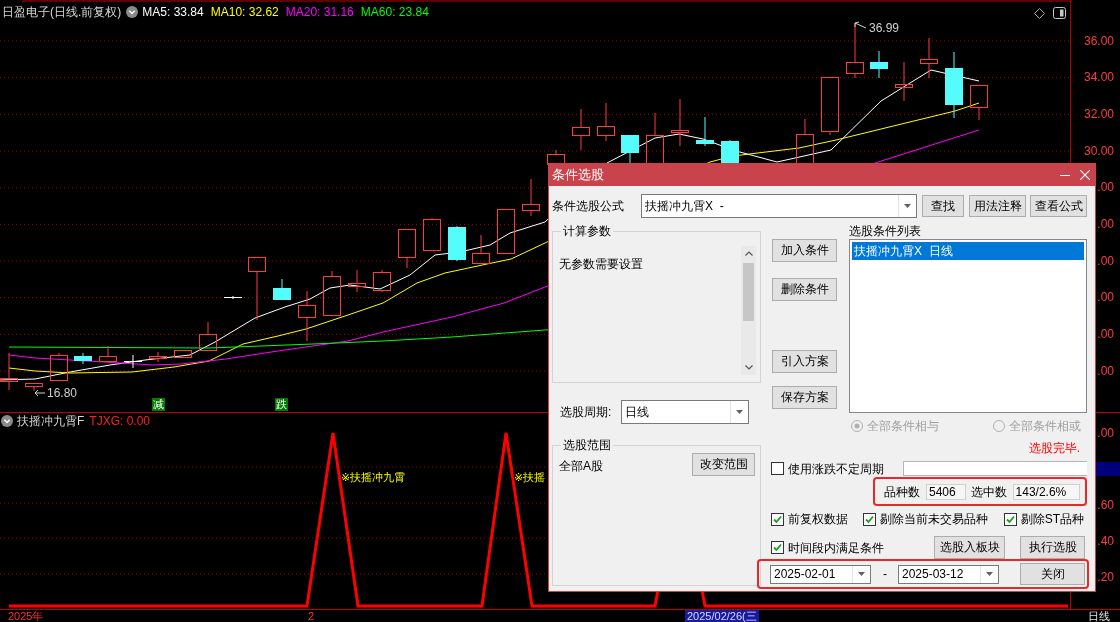  What do you see at coordinates (1059, 13) in the screenshot?
I see `sidebar-icon` at bounding box center [1059, 13].